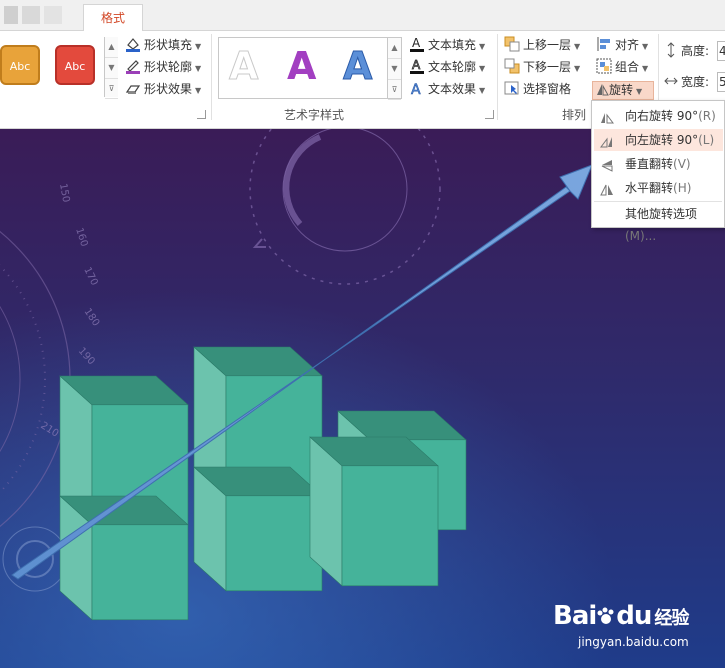 The height and width of the screenshot is (668, 725). I want to click on shape-style-orange-button: Abc, so click(20, 65).